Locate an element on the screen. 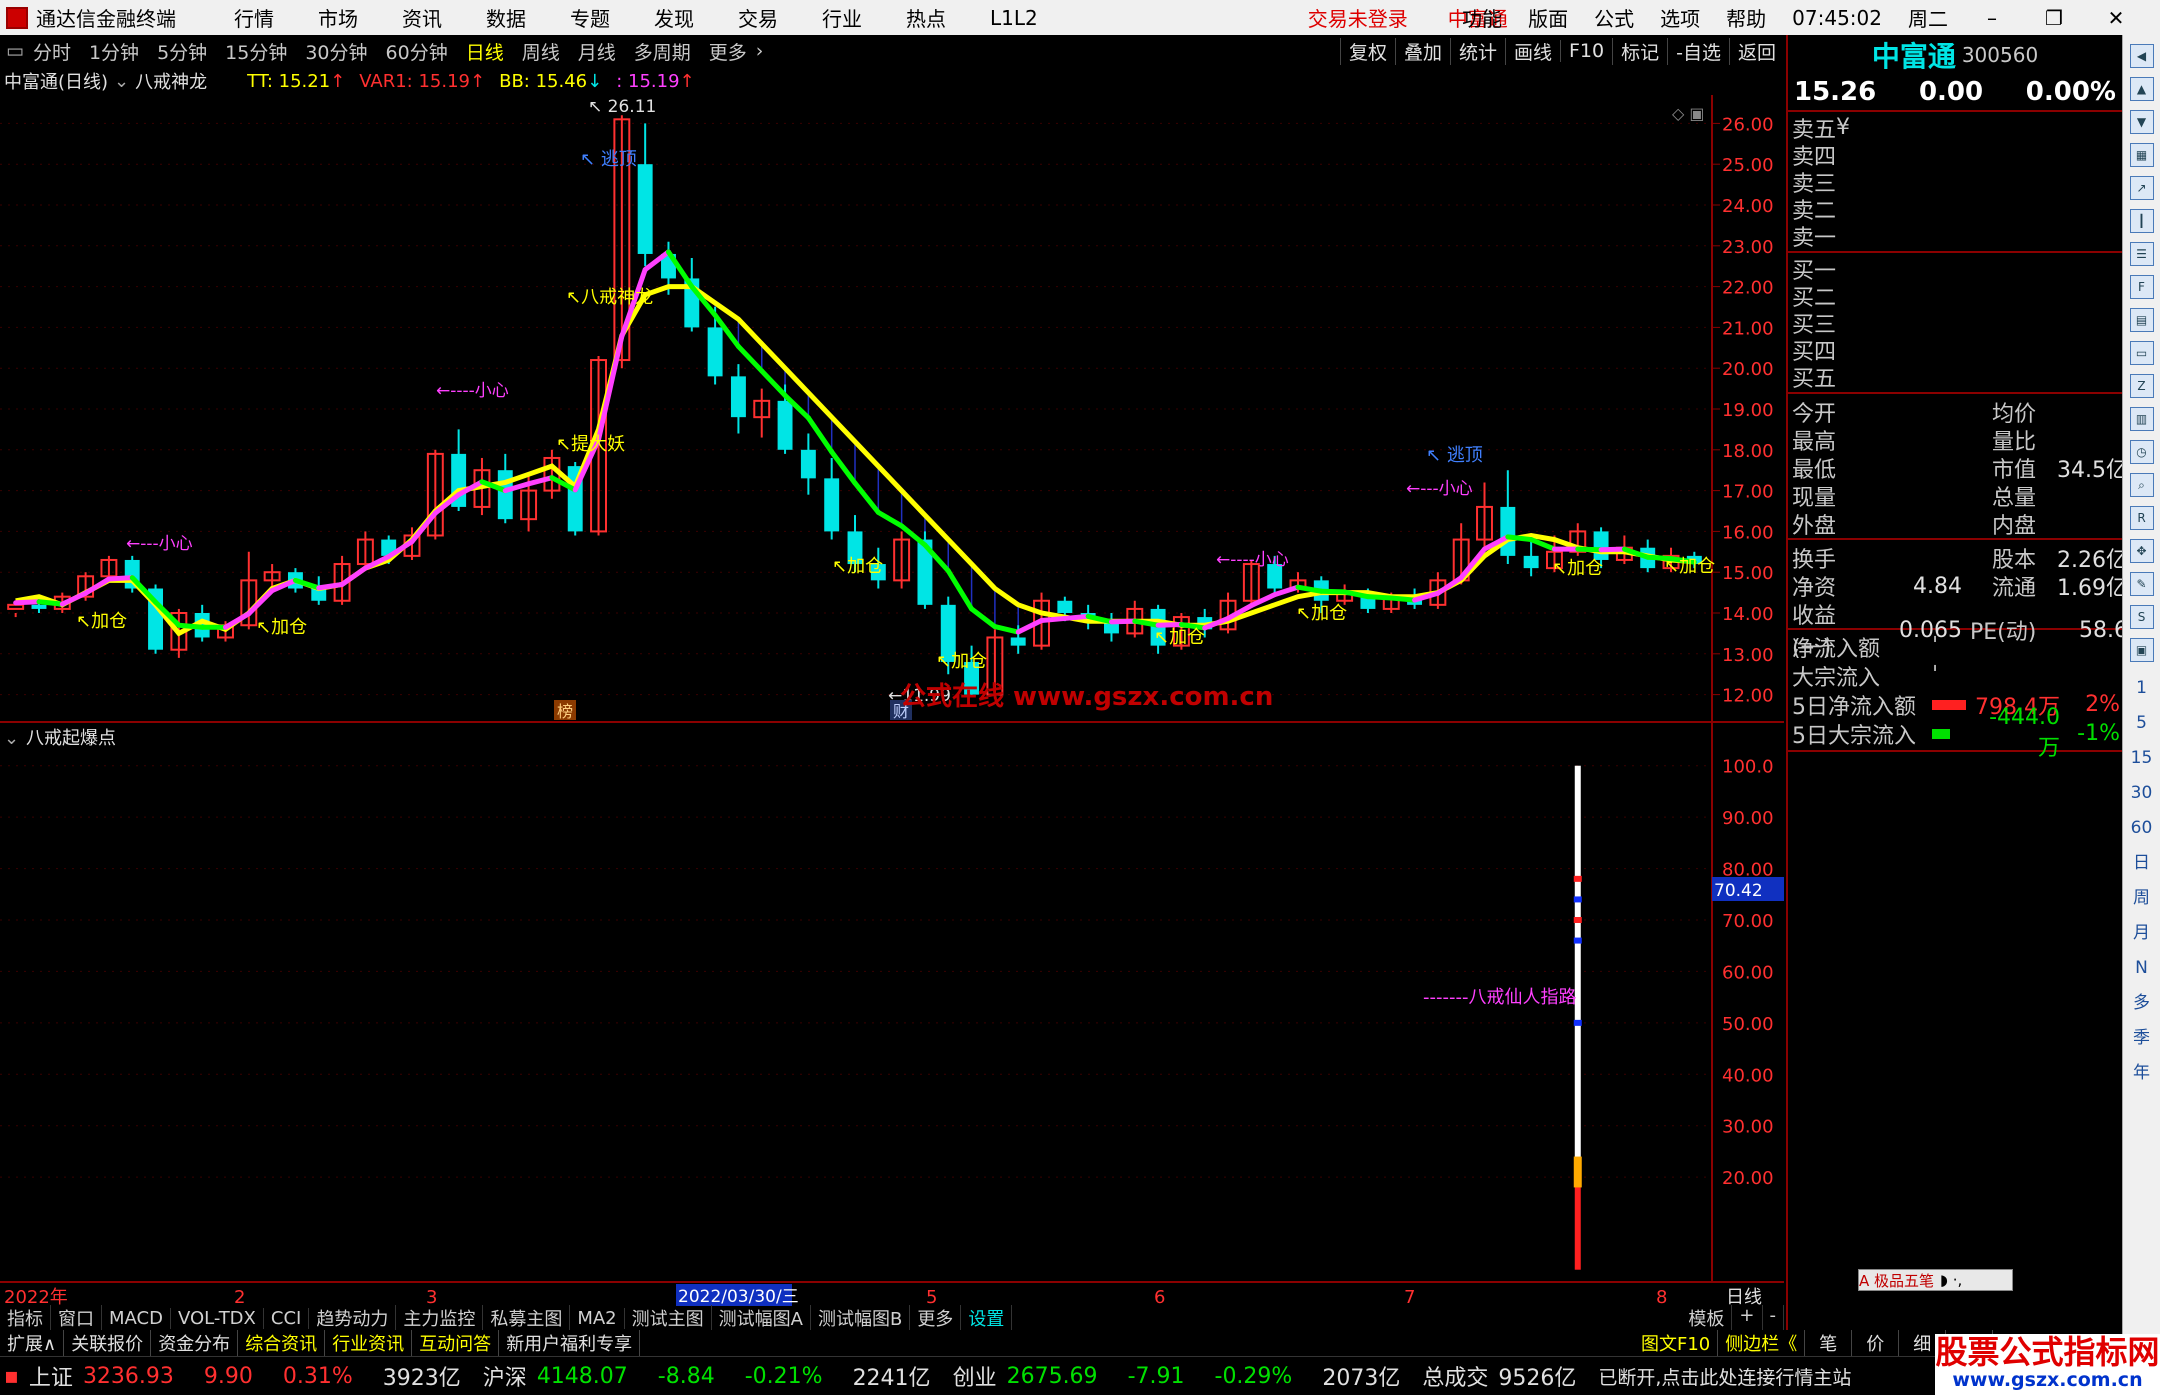 The image size is (2160, 1395). menu-trade: 交易 is located at coordinates (758, 17).